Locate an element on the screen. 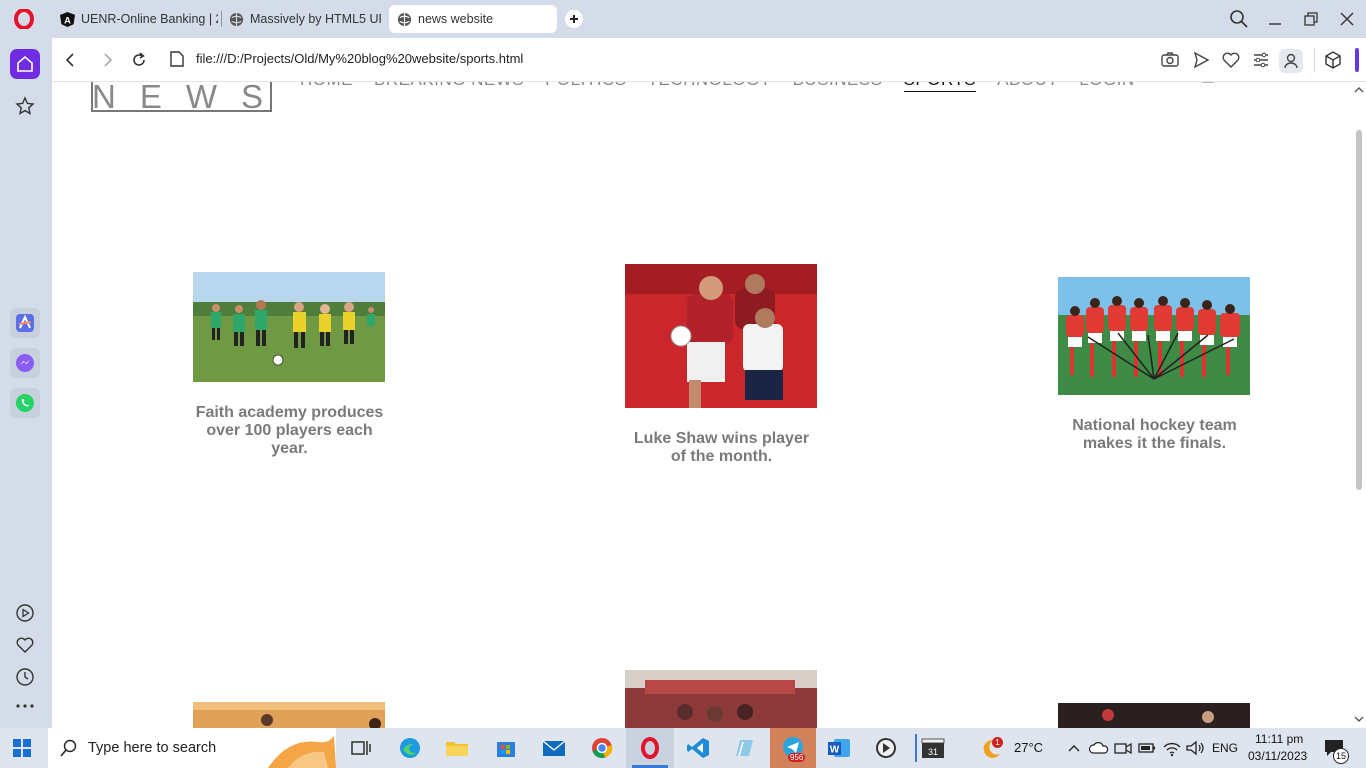  close-window-icon is located at coordinates (1347, 19).